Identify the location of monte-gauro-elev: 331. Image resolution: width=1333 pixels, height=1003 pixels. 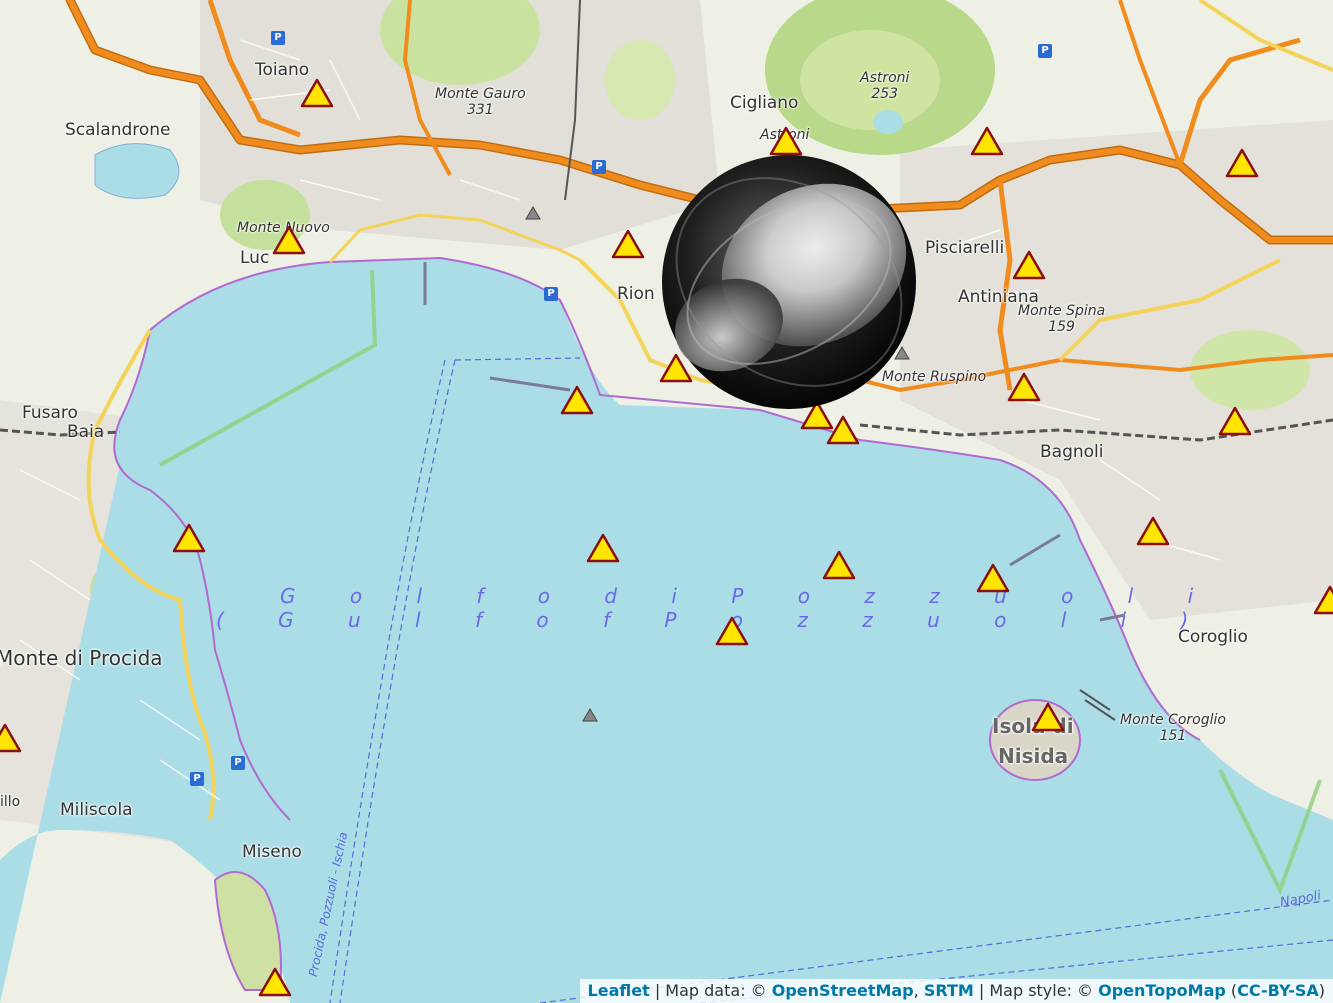
(480, 110).